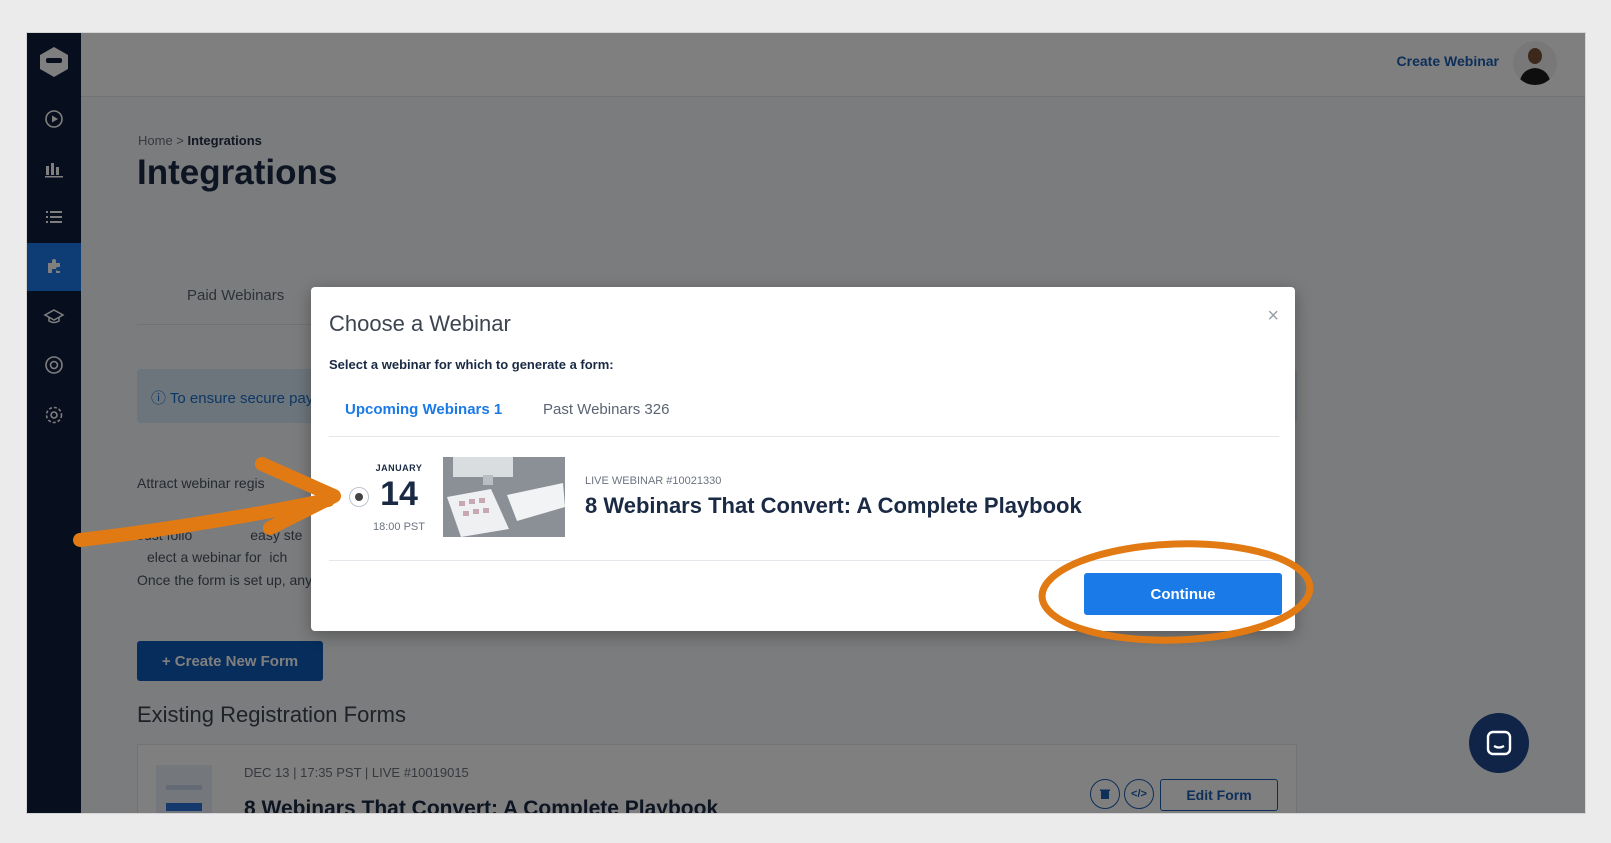 The height and width of the screenshot is (843, 1611). What do you see at coordinates (1273, 316) in the screenshot?
I see `close-icon: ×` at bounding box center [1273, 316].